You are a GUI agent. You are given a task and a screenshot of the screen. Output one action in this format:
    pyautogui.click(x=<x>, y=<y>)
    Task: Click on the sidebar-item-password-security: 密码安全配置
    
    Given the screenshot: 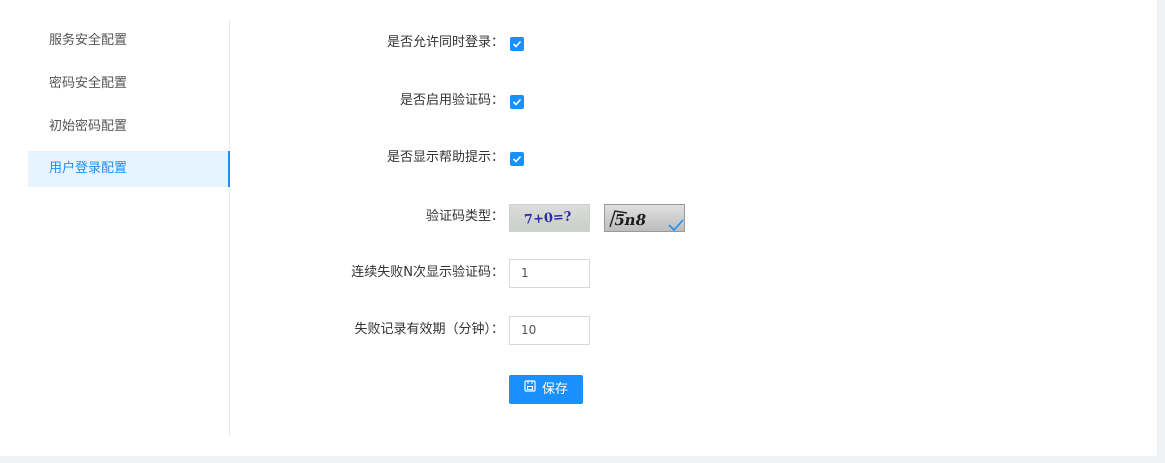 What is the action you would take?
    pyautogui.click(x=128, y=84)
    